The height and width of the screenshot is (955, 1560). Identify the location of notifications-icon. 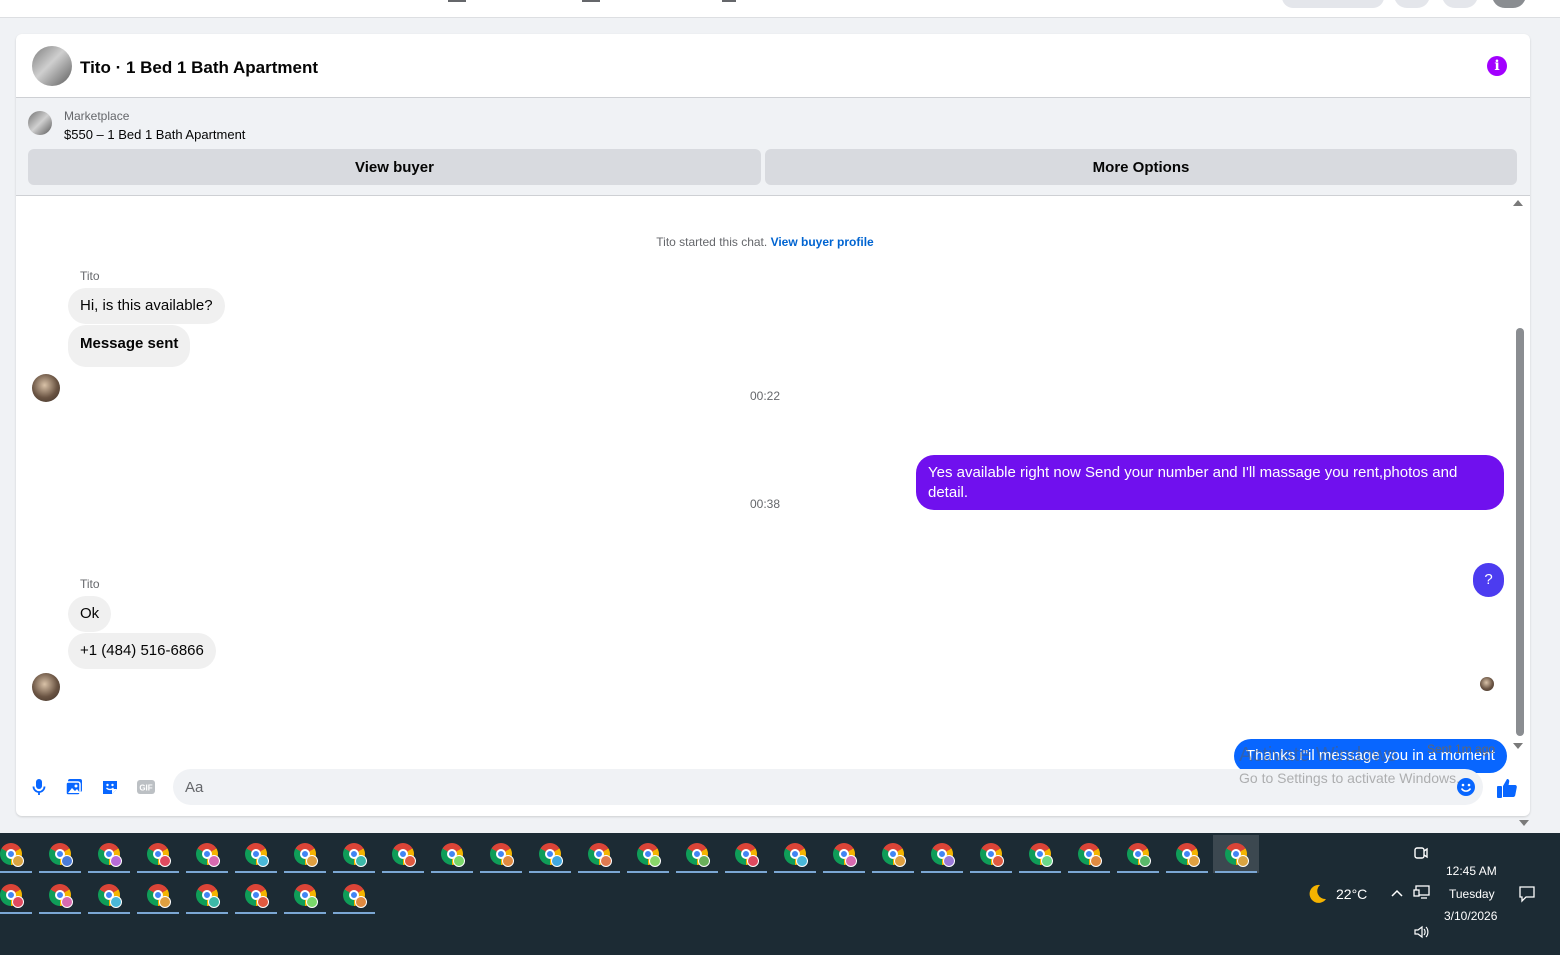
(1527, 894).